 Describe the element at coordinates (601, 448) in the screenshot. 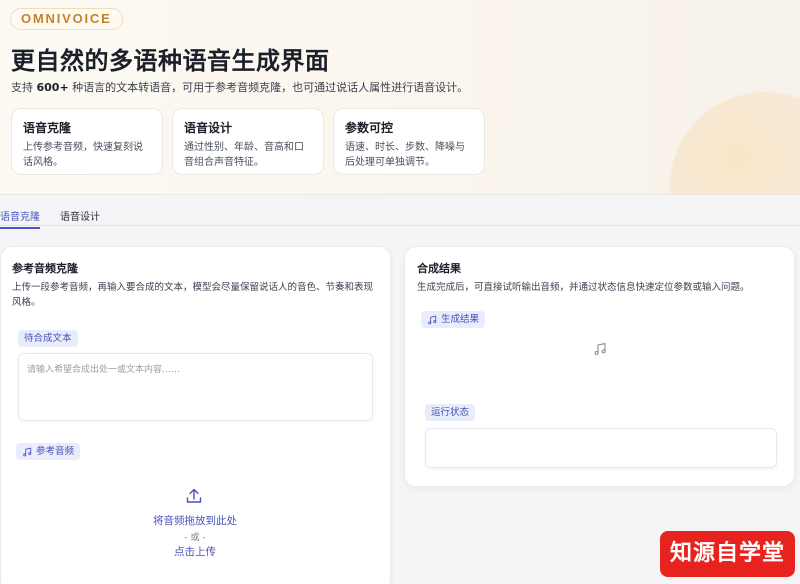

I see `status-output` at that location.